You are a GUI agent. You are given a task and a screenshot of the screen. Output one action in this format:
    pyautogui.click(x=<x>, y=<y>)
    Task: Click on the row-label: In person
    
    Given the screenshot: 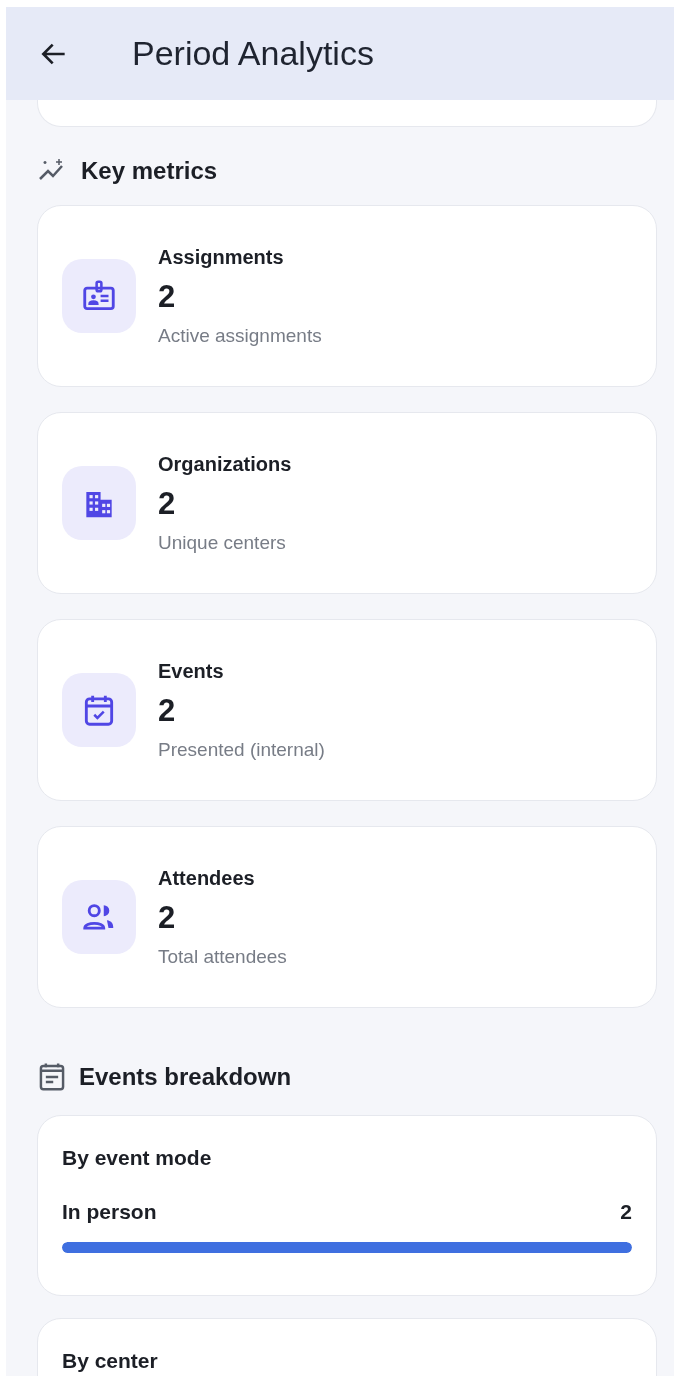 What is the action you would take?
    pyautogui.click(x=109, y=1212)
    